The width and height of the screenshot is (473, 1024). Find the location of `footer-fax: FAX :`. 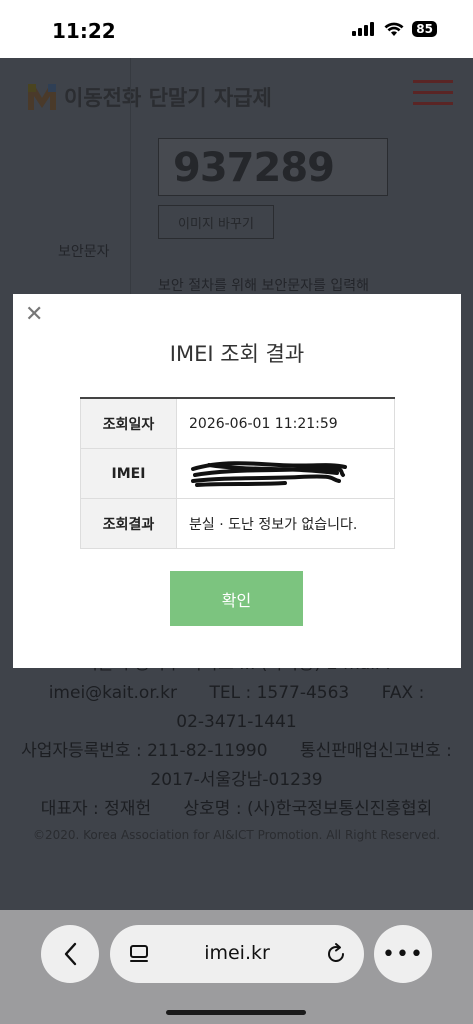

footer-fax: FAX : is located at coordinates (403, 693).